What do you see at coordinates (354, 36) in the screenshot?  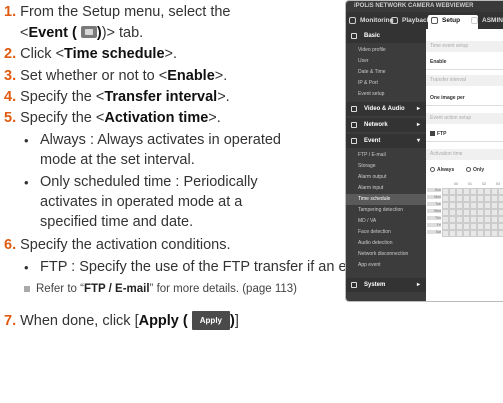 I see `basic-icon` at bounding box center [354, 36].